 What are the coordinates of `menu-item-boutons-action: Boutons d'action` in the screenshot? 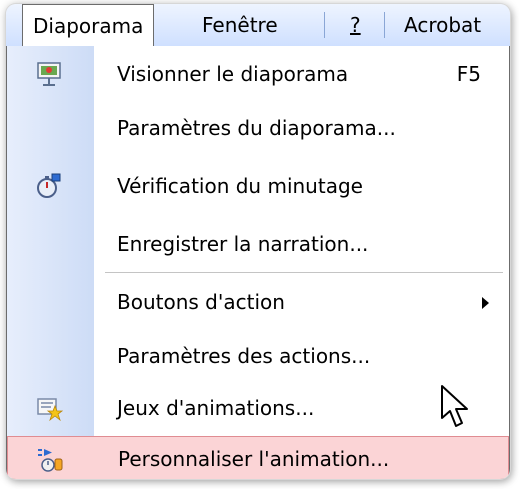 It's located at (258, 302).